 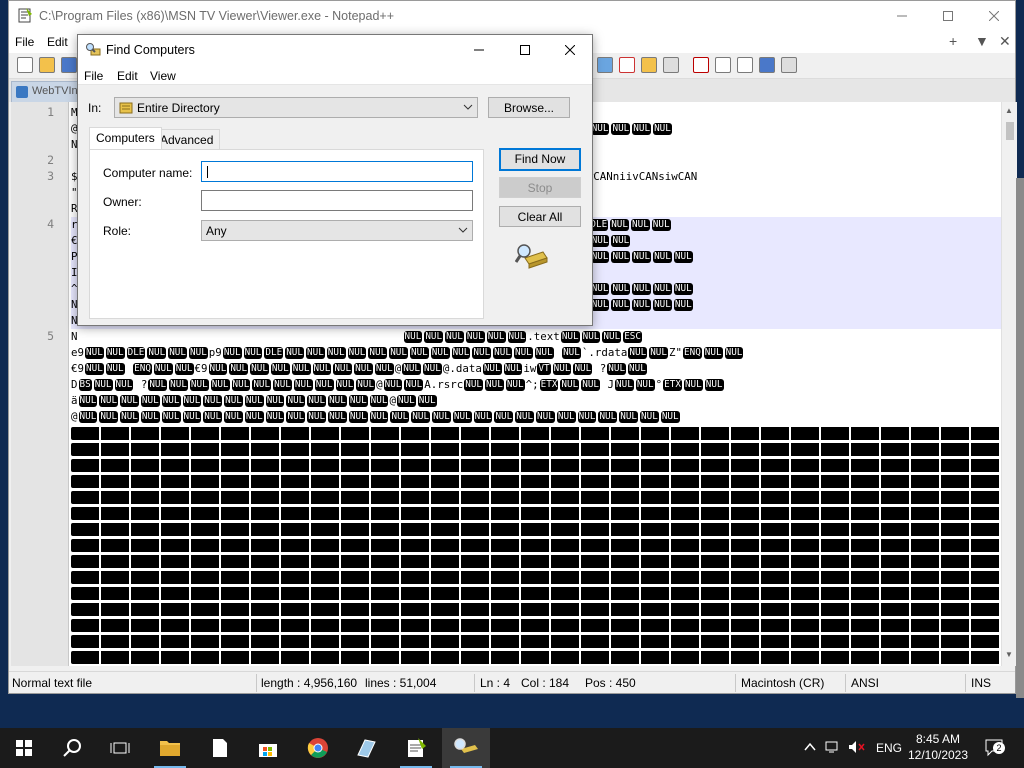 I want to click on minimize-button, so click(x=902, y=16).